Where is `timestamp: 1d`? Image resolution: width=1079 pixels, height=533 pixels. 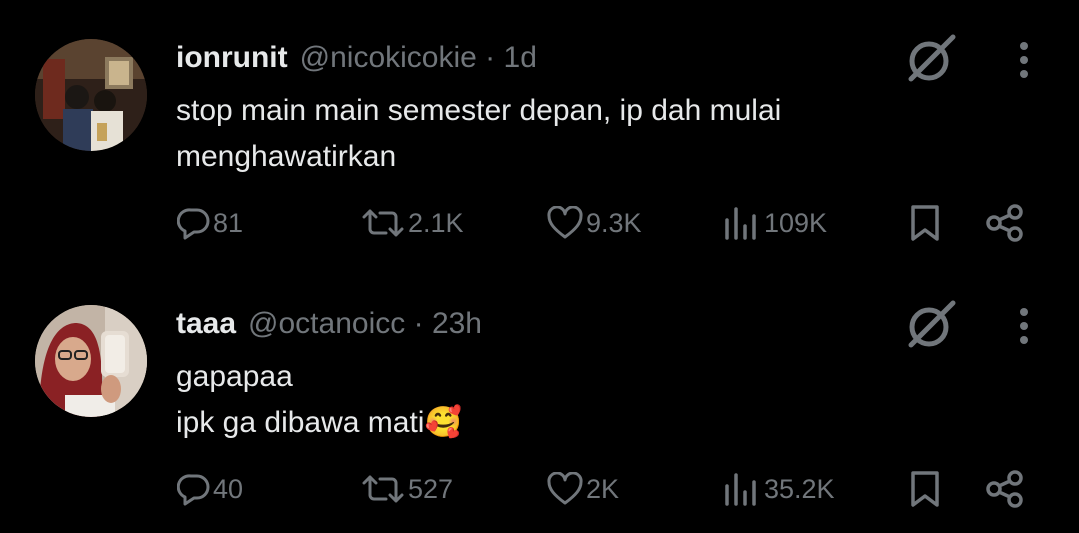 timestamp: 1d is located at coordinates (520, 57).